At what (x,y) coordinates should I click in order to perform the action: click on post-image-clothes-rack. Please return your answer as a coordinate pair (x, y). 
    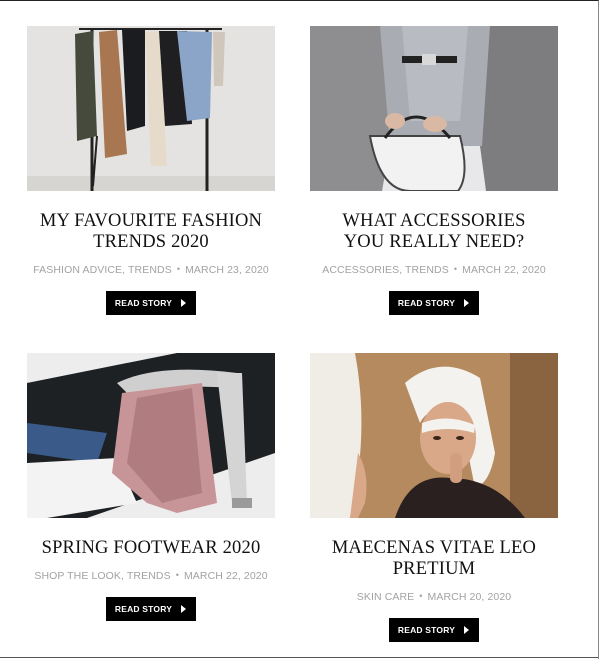
    Looking at the image, I should click on (151, 108).